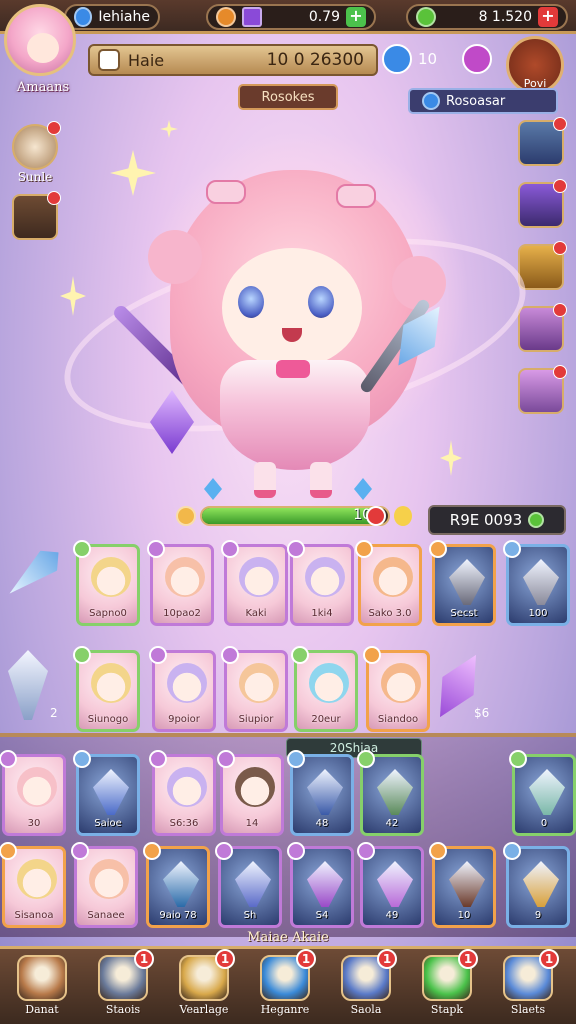 Image resolution: width=576 pixels, height=1024 pixels. Describe the element at coordinates (542, 265) in the screenshot. I see `amber-button` at that location.